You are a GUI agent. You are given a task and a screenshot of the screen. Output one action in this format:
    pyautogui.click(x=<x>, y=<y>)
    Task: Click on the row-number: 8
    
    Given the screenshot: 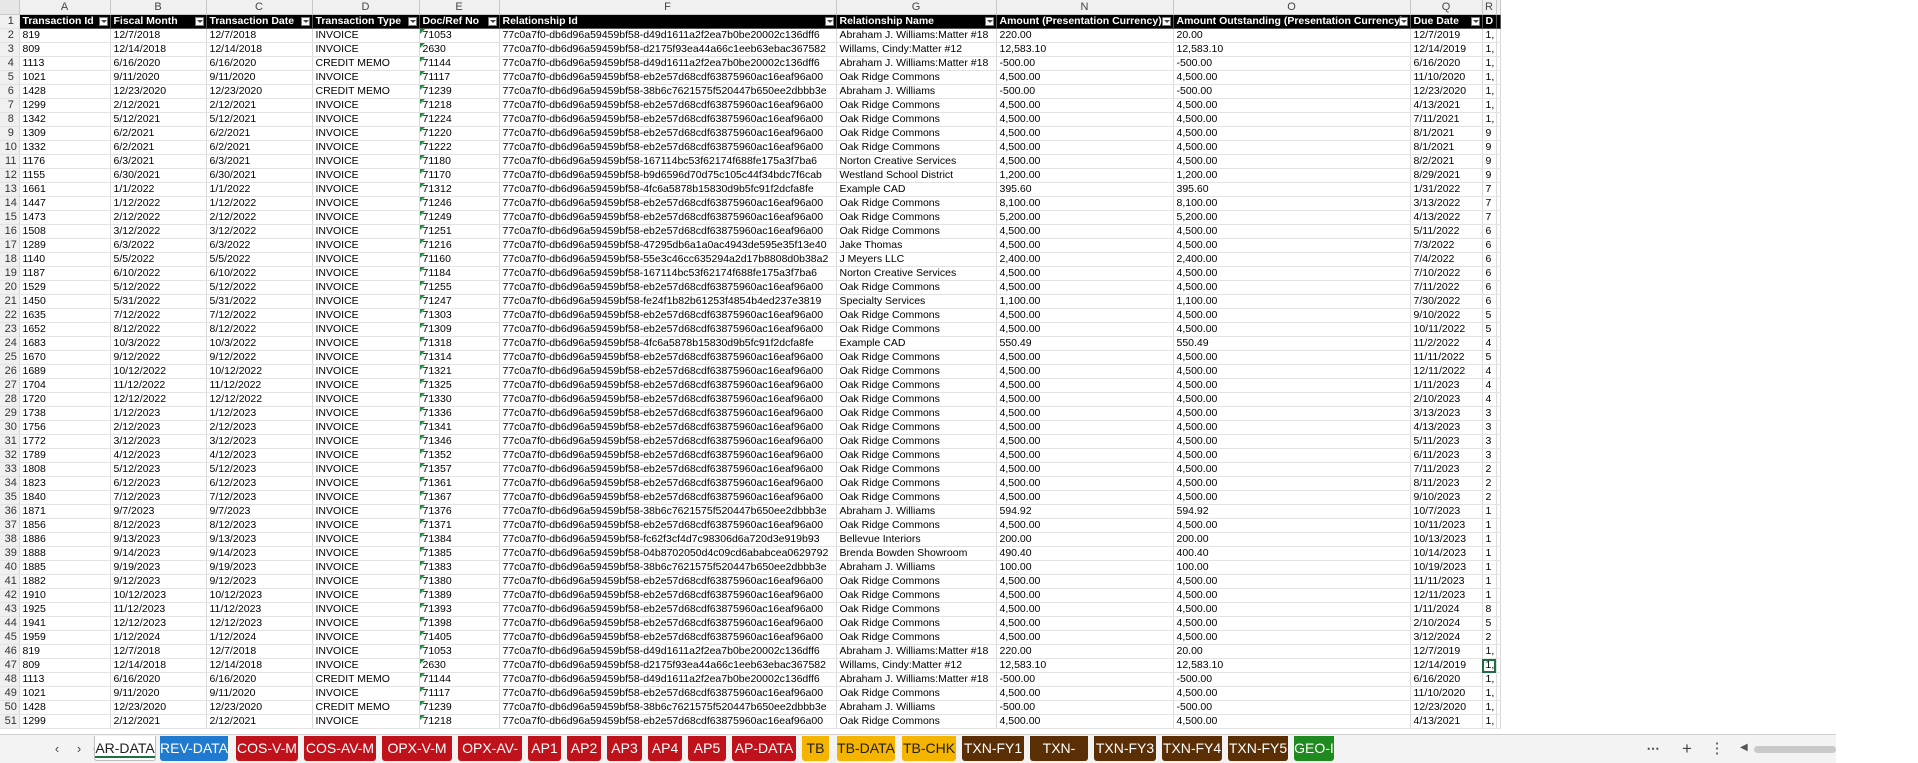 What is the action you would take?
    pyautogui.click(x=10, y=119)
    